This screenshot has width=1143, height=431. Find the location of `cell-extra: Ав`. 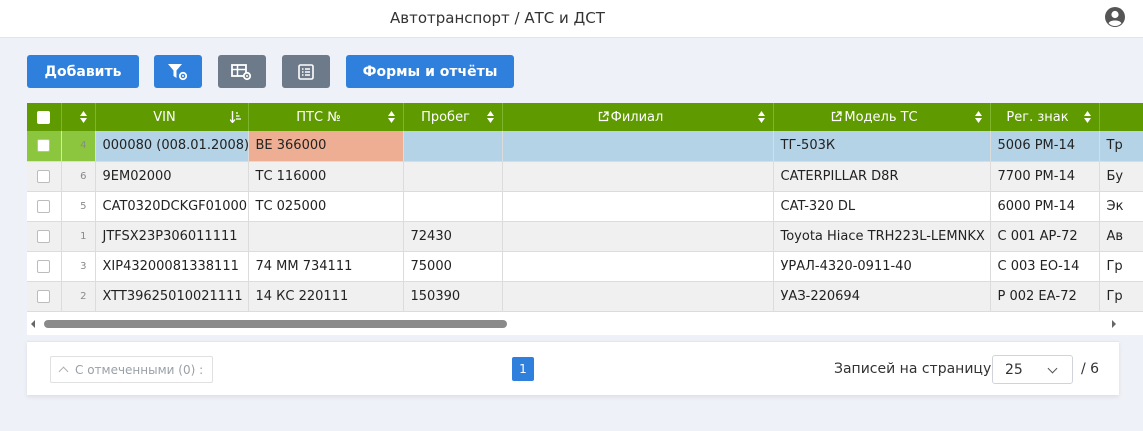

cell-extra: Ав is located at coordinates (1121, 236).